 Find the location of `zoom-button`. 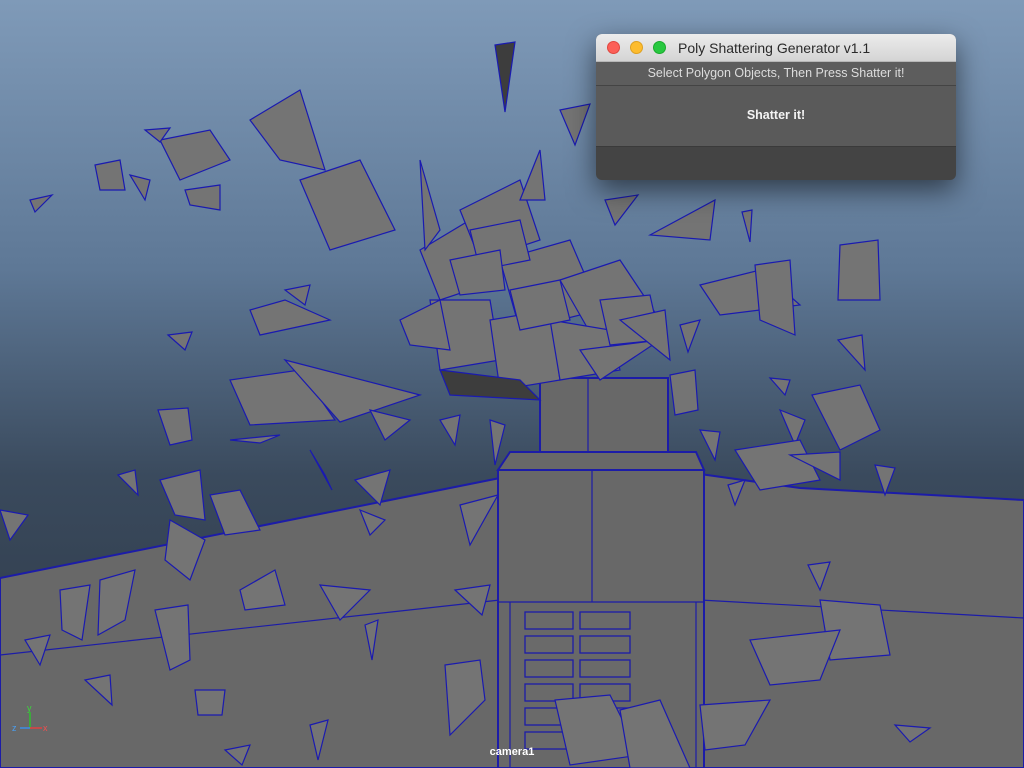

zoom-button is located at coordinates (659, 47).